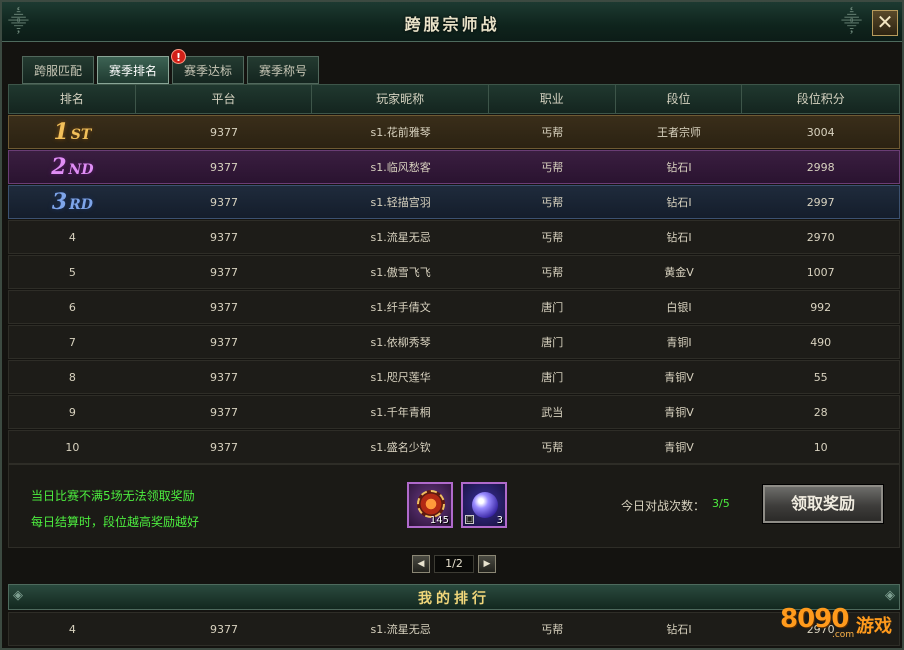 The height and width of the screenshot is (650, 904). I want to click on pagination: ◀ 1/2 ▶, so click(454, 564).